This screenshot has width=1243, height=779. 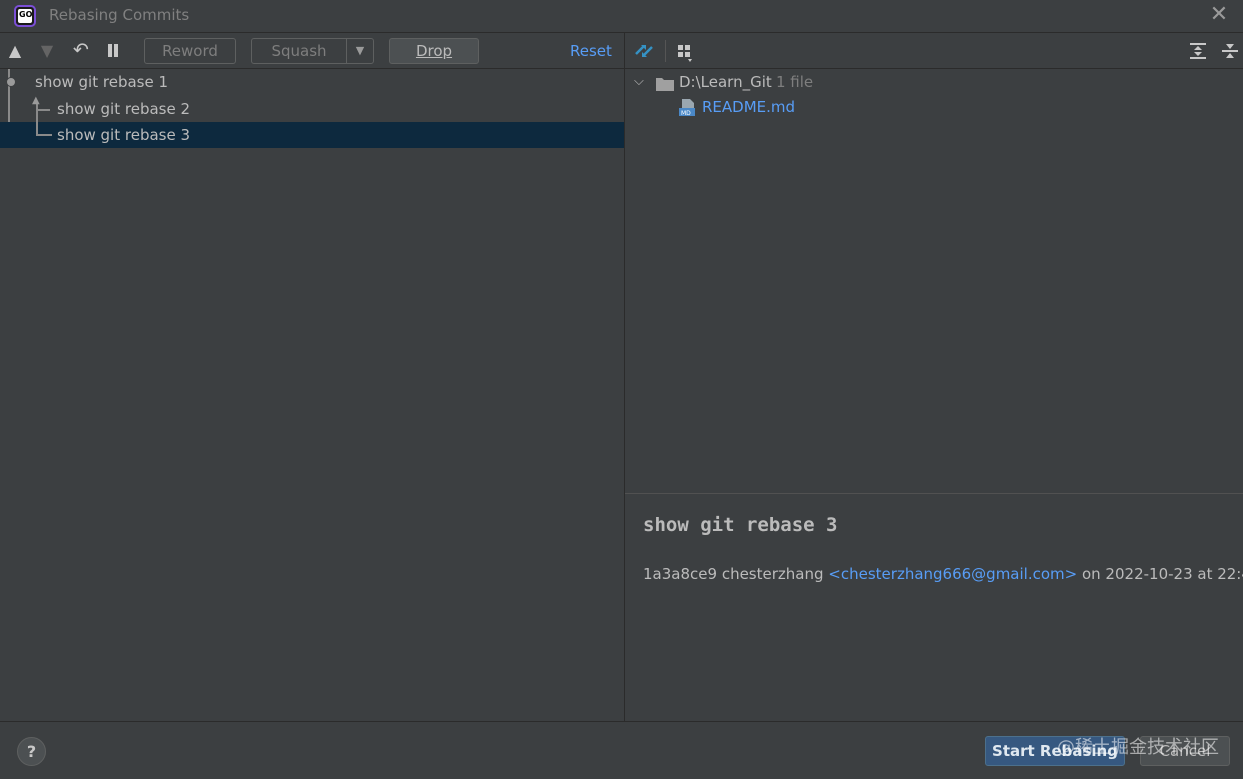 I want to click on group-by-icon, so click(x=687, y=53).